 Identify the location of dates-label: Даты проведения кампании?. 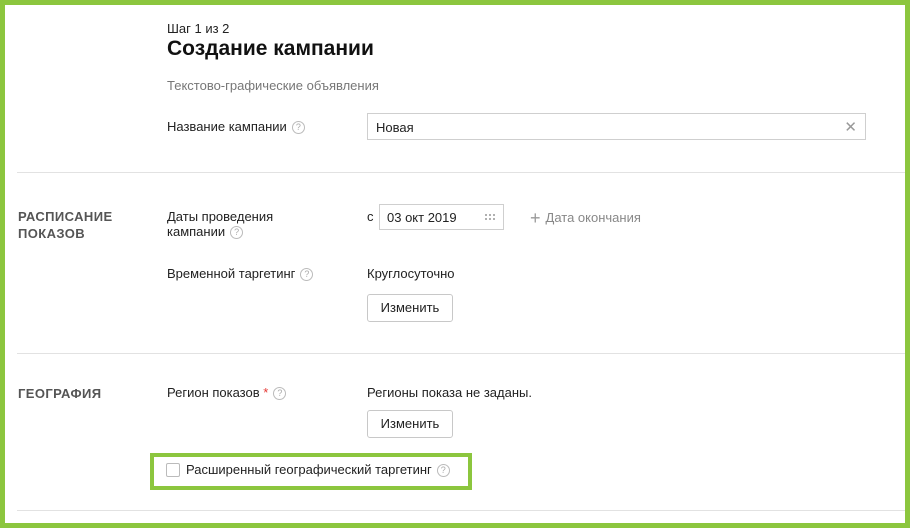
(242, 224).